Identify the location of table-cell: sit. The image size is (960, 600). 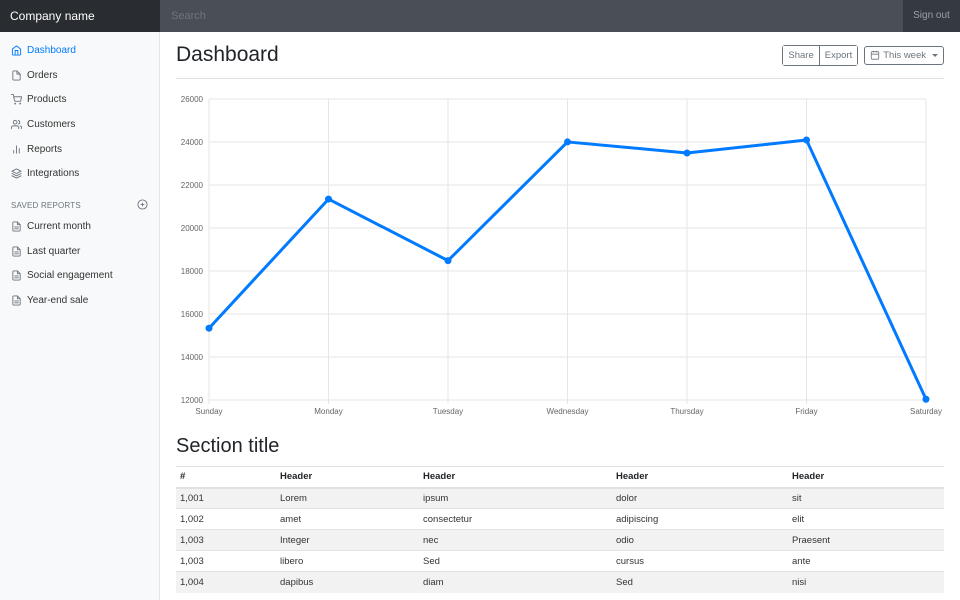
(866, 498).